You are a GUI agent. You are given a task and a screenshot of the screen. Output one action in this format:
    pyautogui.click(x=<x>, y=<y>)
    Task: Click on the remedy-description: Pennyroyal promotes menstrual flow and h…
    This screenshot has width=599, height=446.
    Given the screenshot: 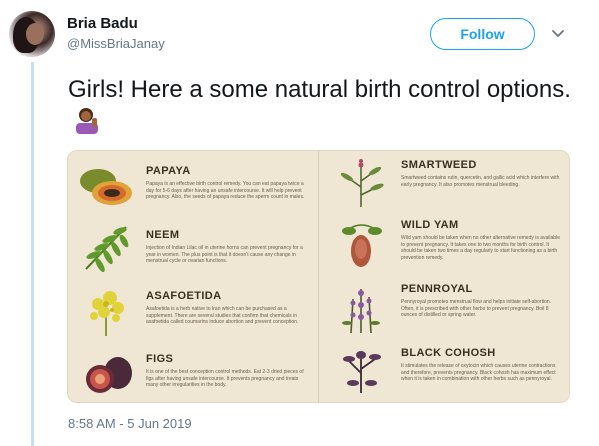 What is the action you would take?
    pyautogui.click(x=476, y=309)
    